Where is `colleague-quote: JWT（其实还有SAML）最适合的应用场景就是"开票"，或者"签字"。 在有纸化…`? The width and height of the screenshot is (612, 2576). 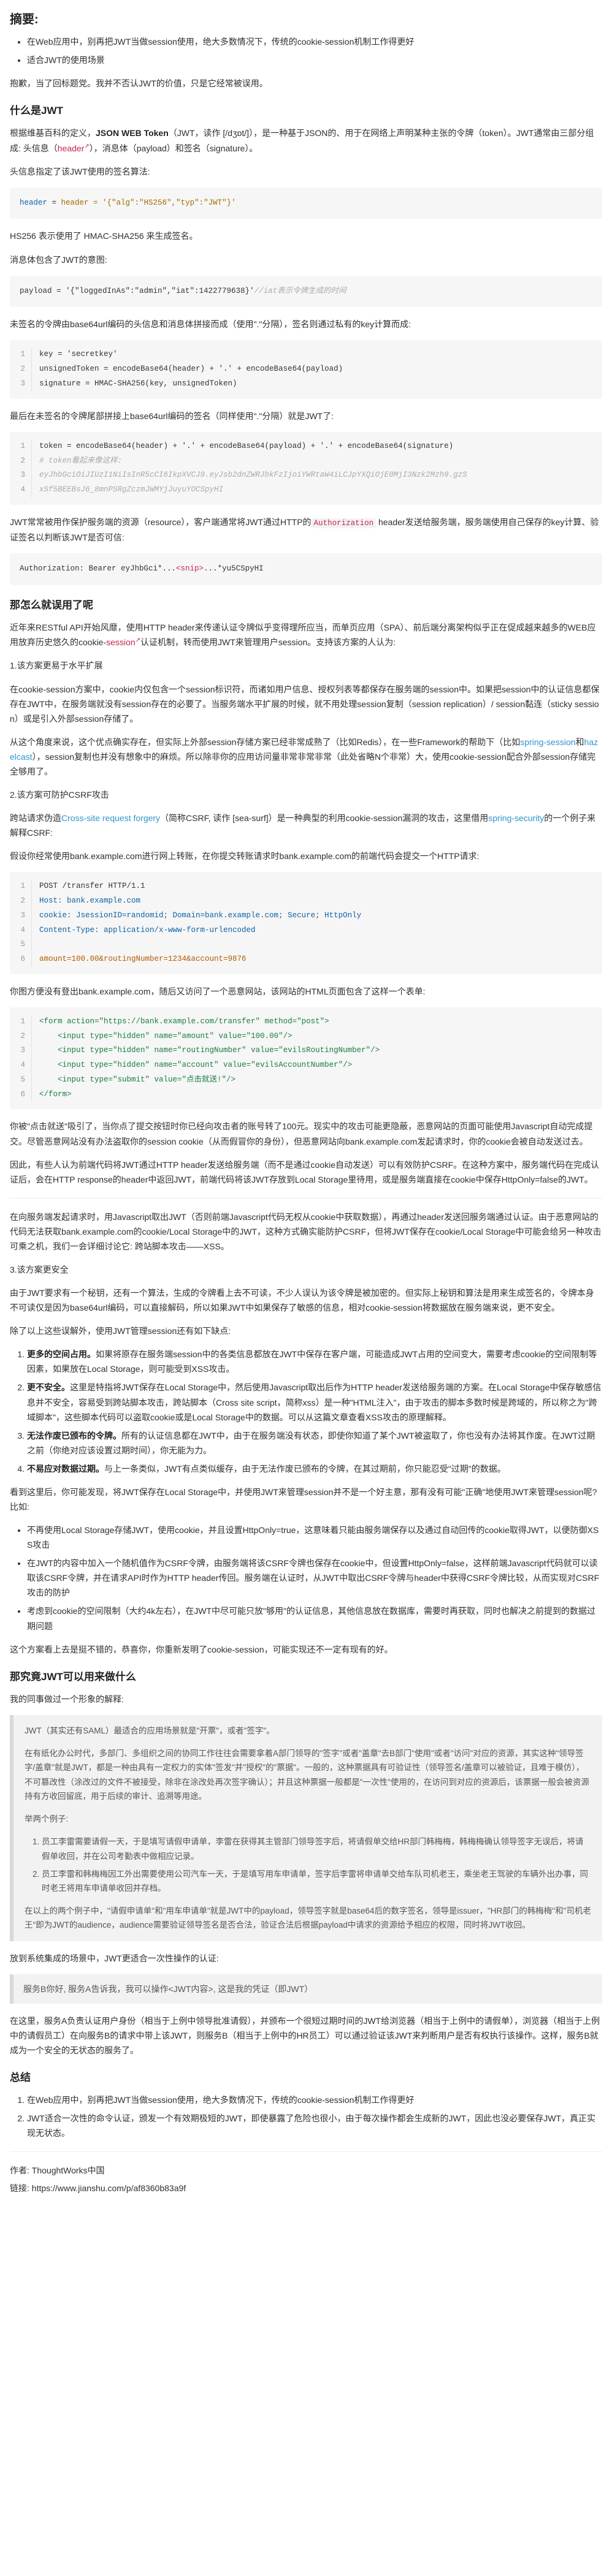
colleague-quote: JWT（其实还有SAML）最适合的应用场景就是"开票"，或者"签字"。 在有纸化… is located at coordinates (306, 1828).